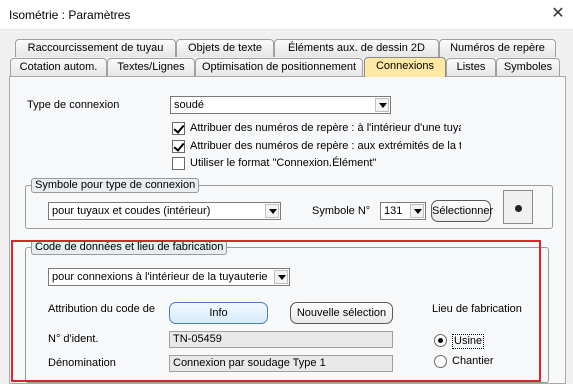 The image size is (573, 384). What do you see at coordinates (468, 341) in the screenshot?
I see `radio-label: Usine` at bounding box center [468, 341].